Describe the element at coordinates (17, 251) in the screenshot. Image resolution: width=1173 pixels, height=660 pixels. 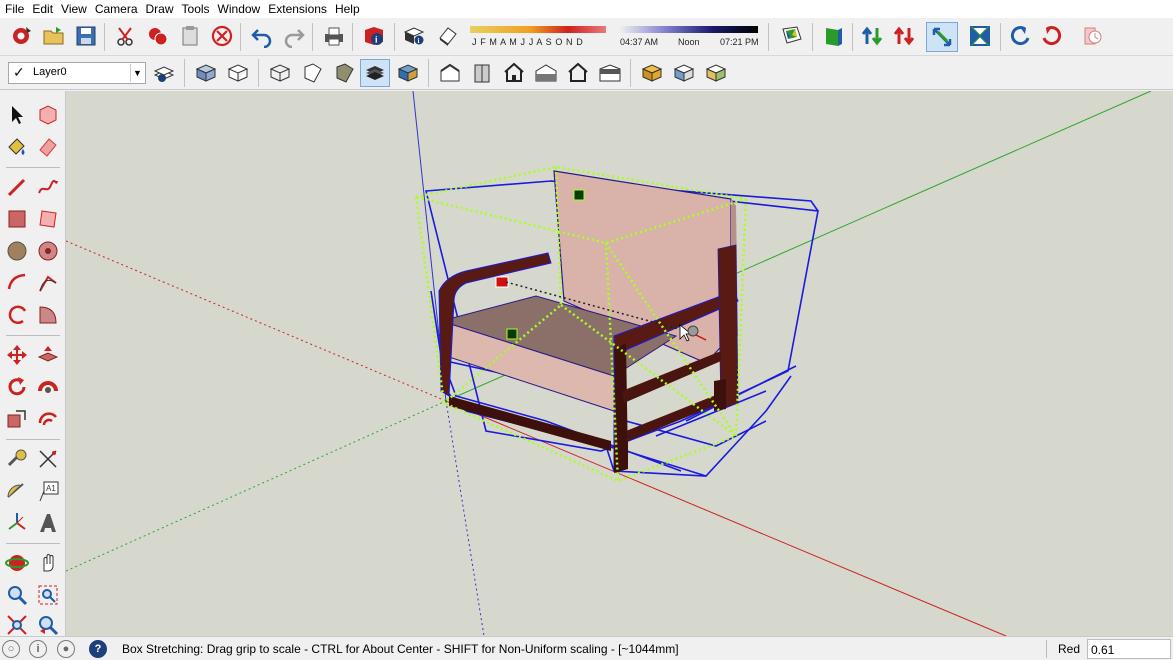
I see `circle-tool-icon` at that location.